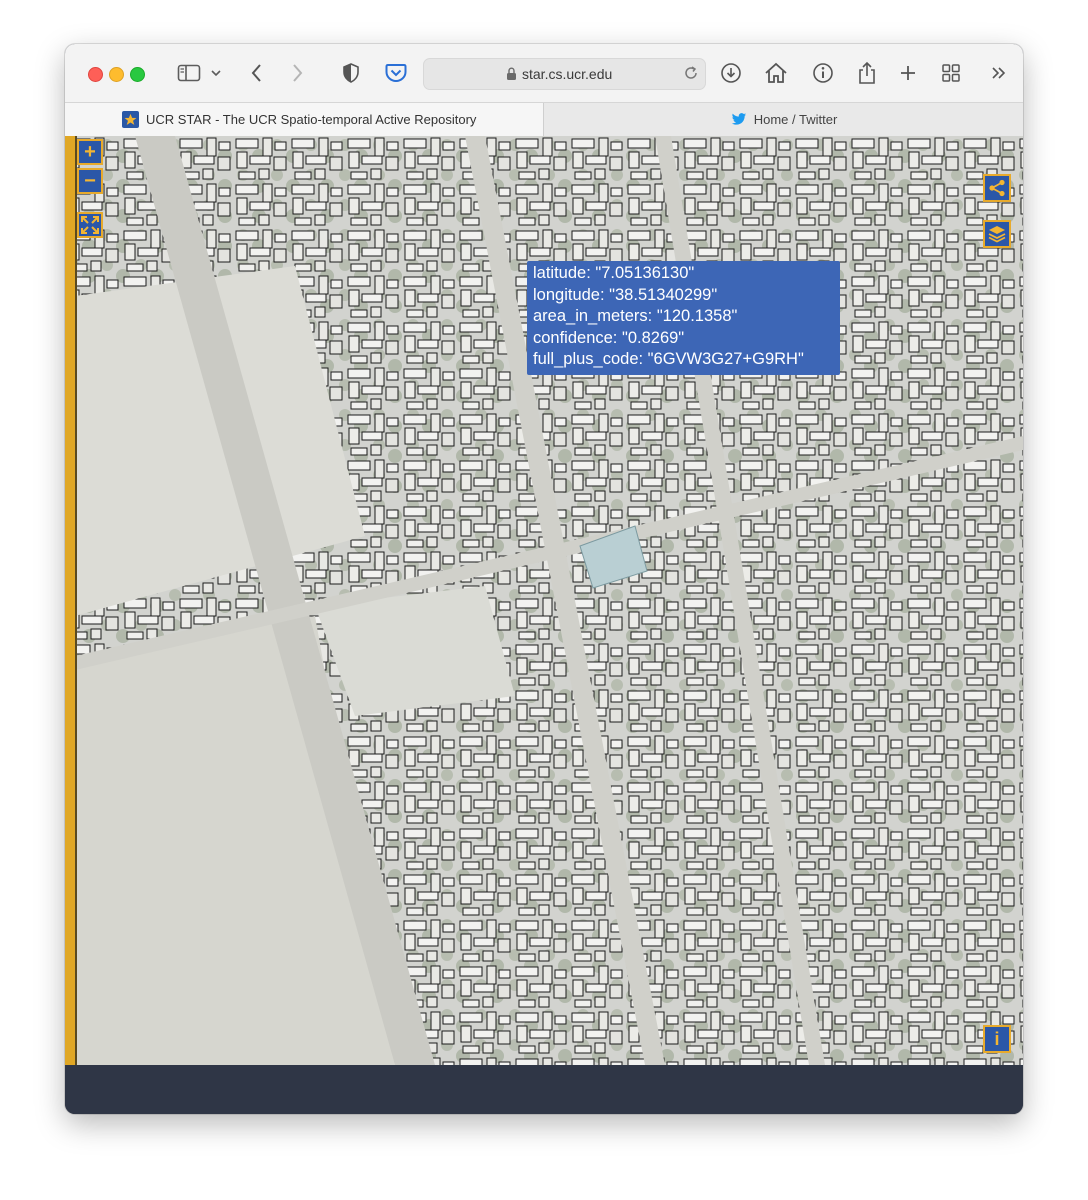  What do you see at coordinates (189, 73) in the screenshot?
I see `sidebar-toggle-icon` at bounding box center [189, 73].